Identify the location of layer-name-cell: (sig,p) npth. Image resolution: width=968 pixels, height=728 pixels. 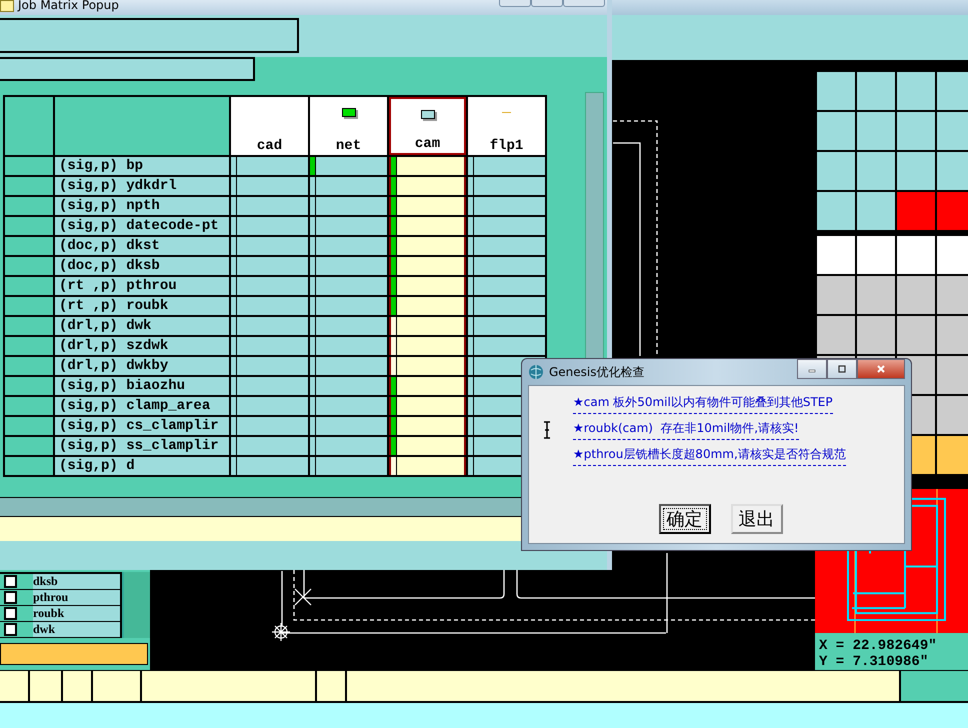
(142, 206).